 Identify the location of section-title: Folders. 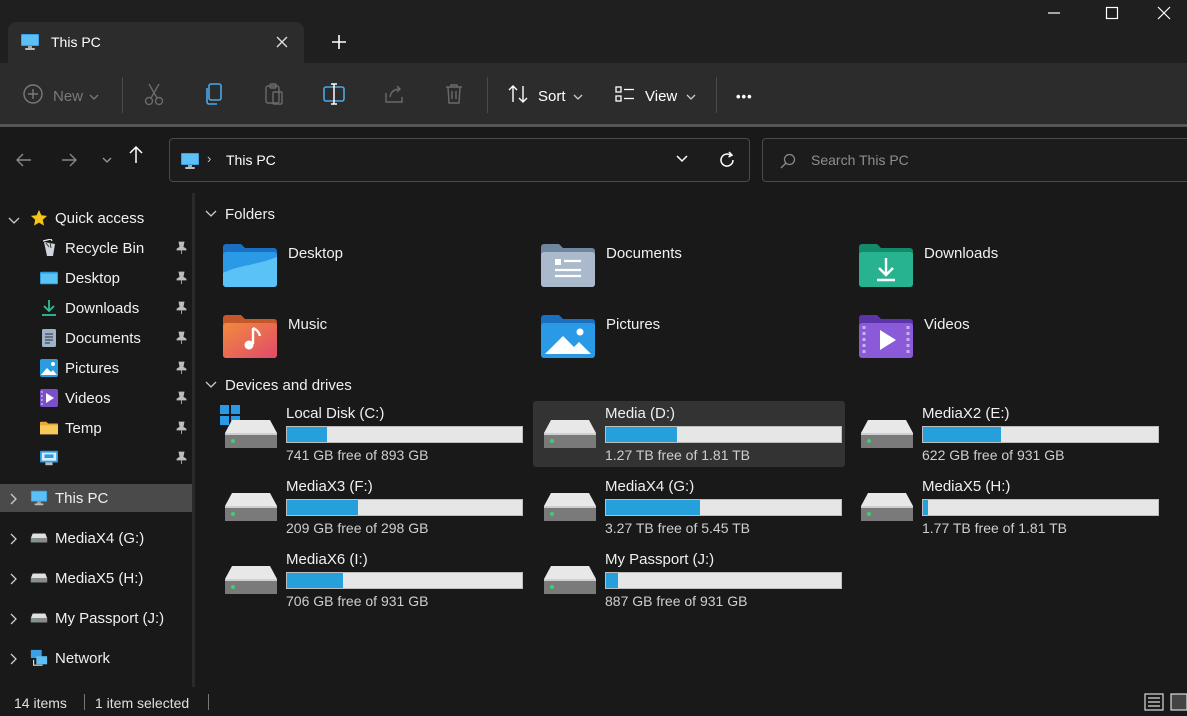
(250, 214).